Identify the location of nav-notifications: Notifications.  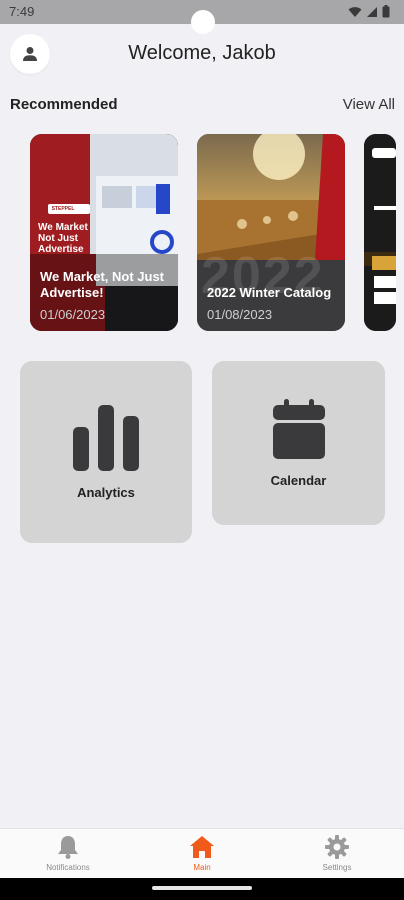
(68, 853).